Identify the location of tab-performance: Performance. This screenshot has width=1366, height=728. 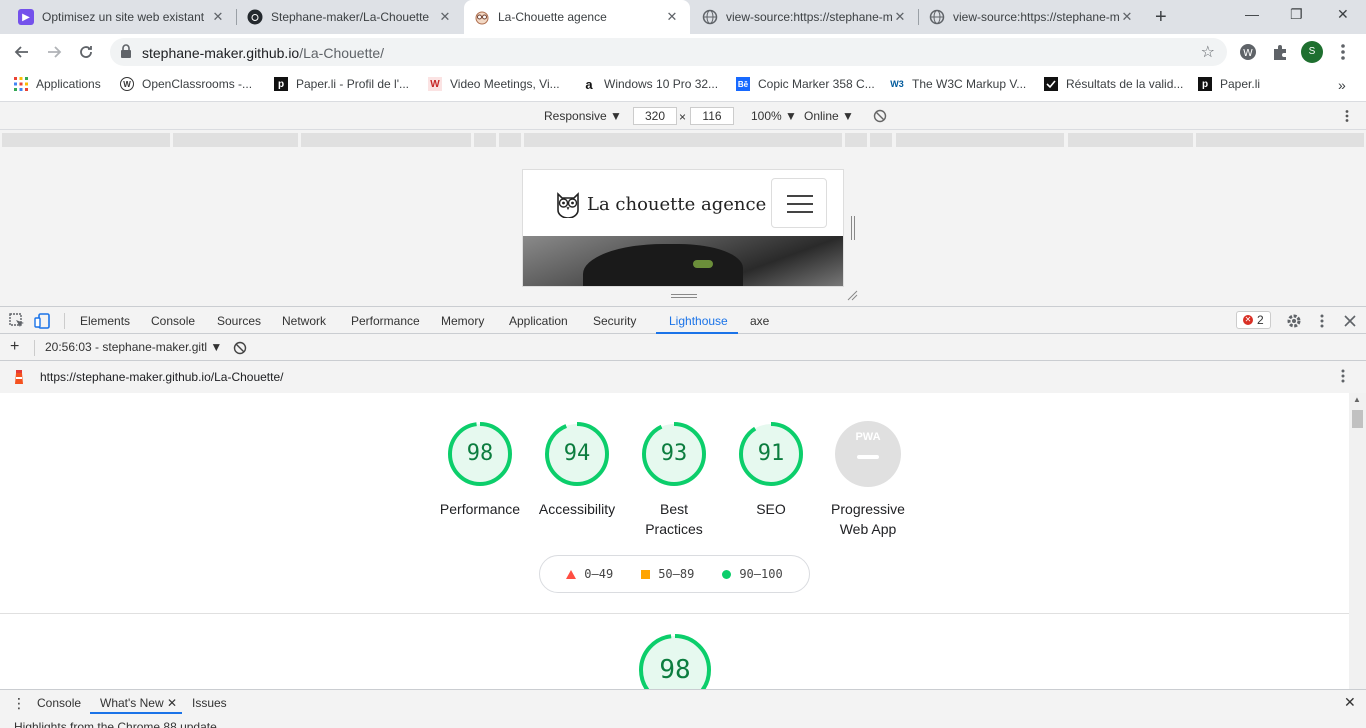
(385, 321).